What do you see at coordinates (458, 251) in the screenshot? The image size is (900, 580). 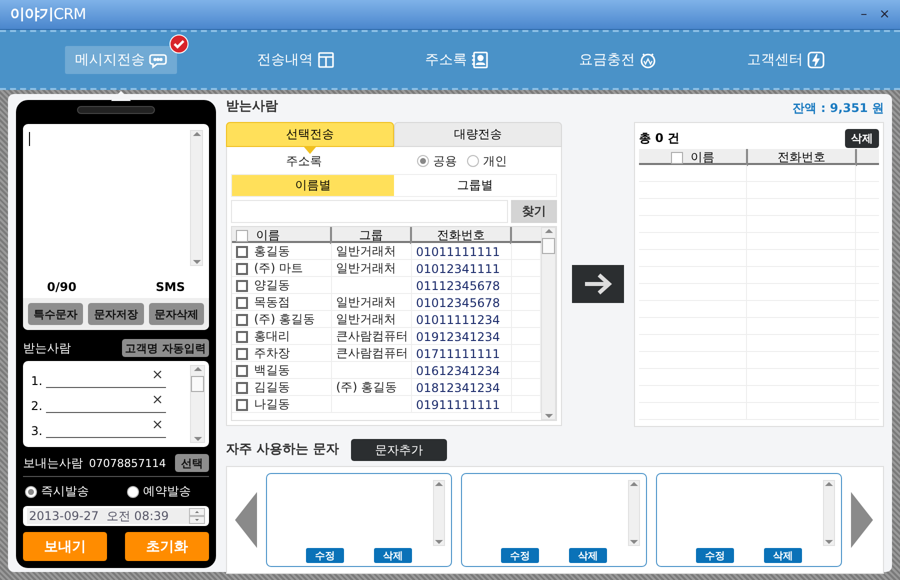 I see `table-cell: 01011111111` at bounding box center [458, 251].